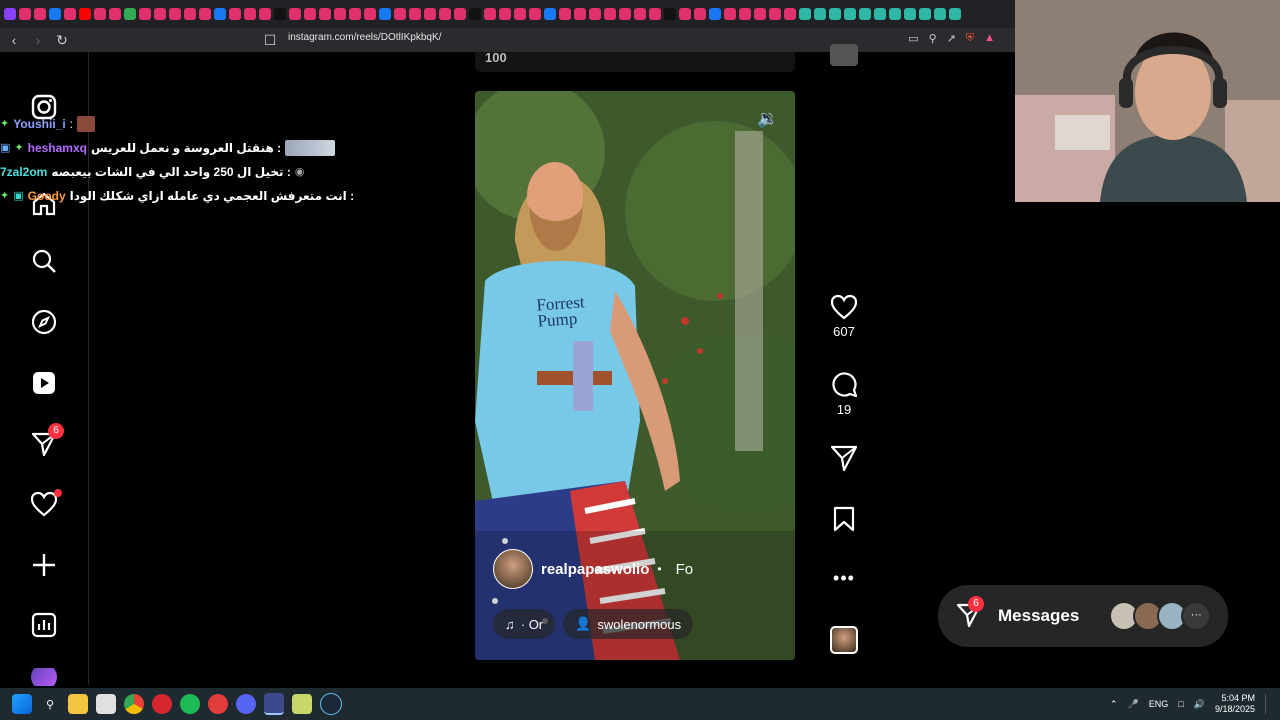 The image size is (1280, 720). Describe the element at coordinates (913, 38) in the screenshot. I see `cast-icon: ▭` at that location.